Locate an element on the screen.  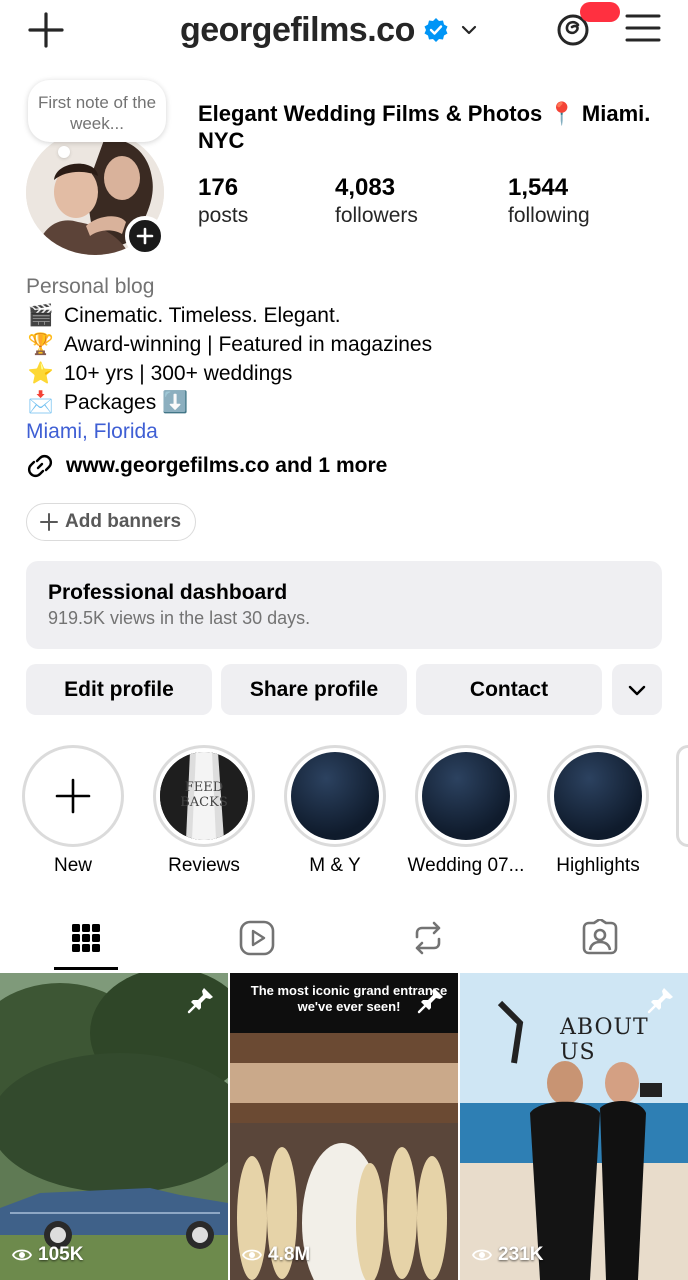
stat-followers: 4,083 followers is located at coordinates (376, 202).